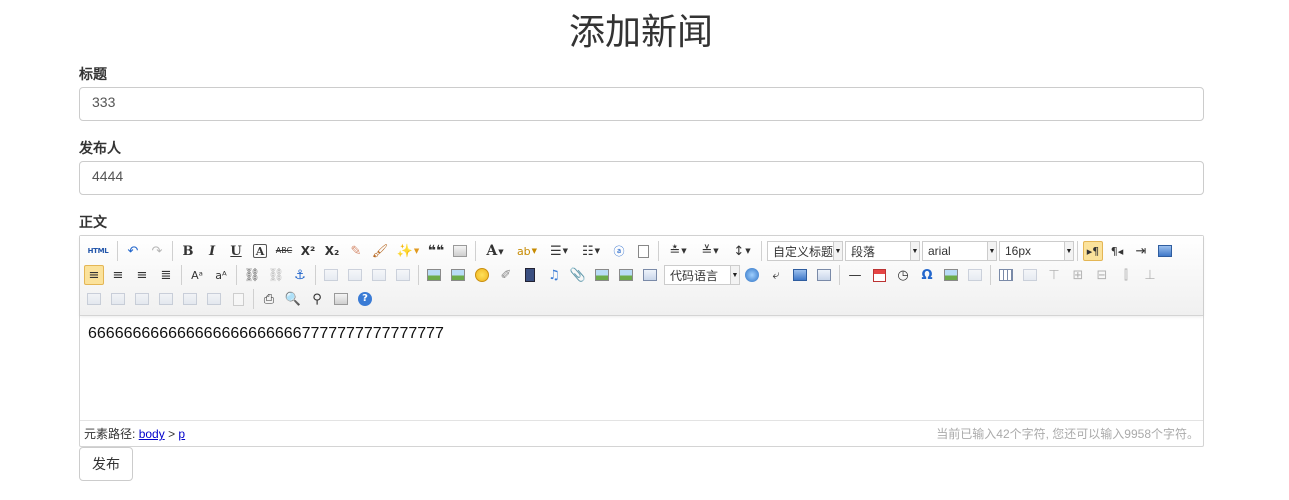 The width and height of the screenshot is (1289, 500). I want to click on emotion-icon, so click(482, 275).